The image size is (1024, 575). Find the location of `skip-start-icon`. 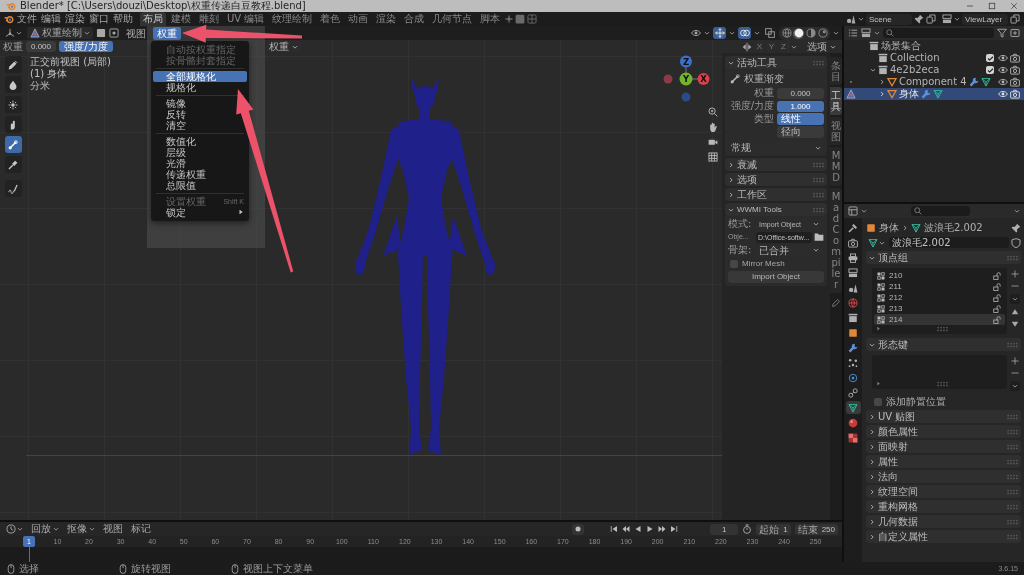

skip-start-icon is located at coordinates (614, 529).